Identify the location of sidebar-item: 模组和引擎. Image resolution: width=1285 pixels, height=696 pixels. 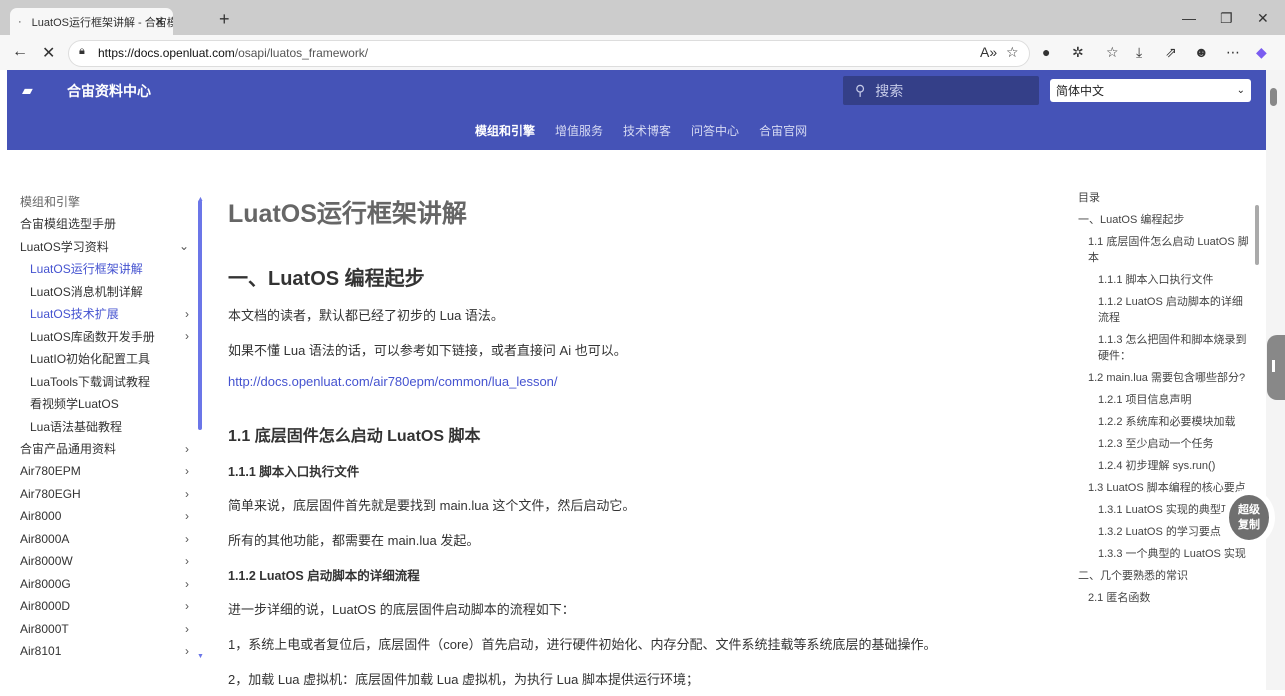
(107, 201).